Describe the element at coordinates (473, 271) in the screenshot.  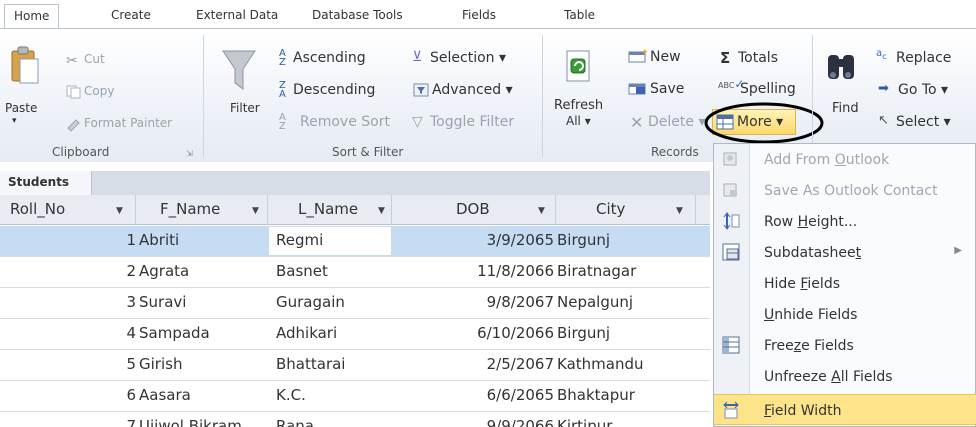
I see `cell-dob: 11/8/2066` at that location.